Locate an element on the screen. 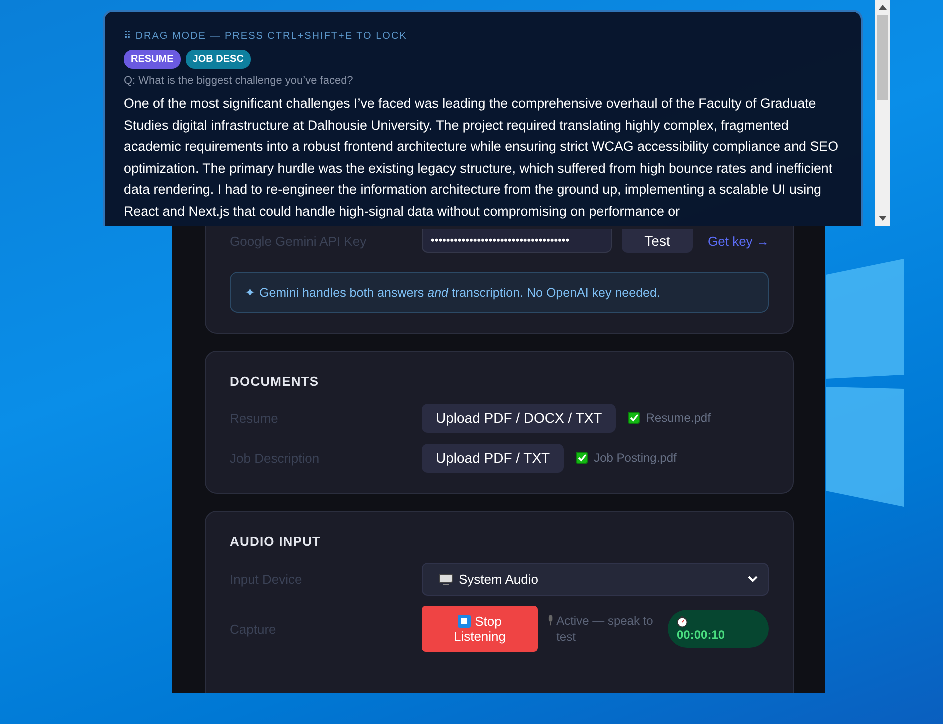 This screenshot has height=724, width=943. file-name: Resume.pdf is located at coordinates (678, 418).